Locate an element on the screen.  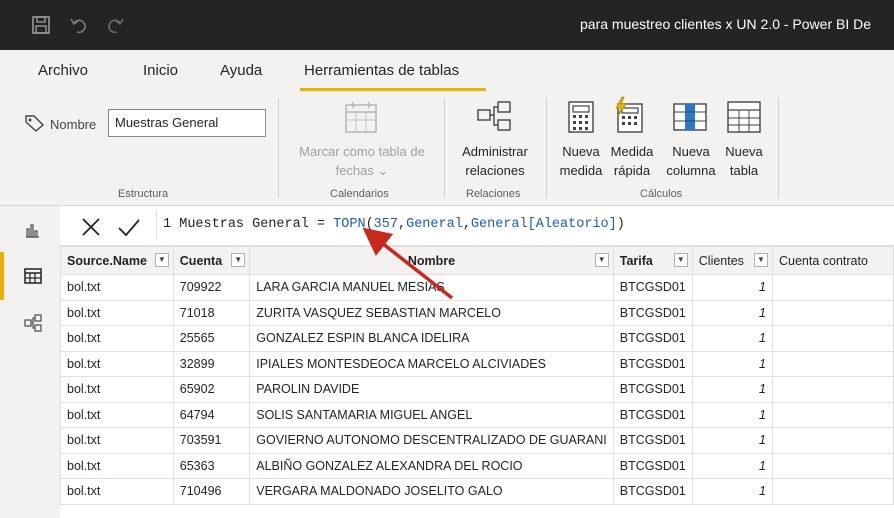
table-cell: 25565 is located at coordinates (211, 338).